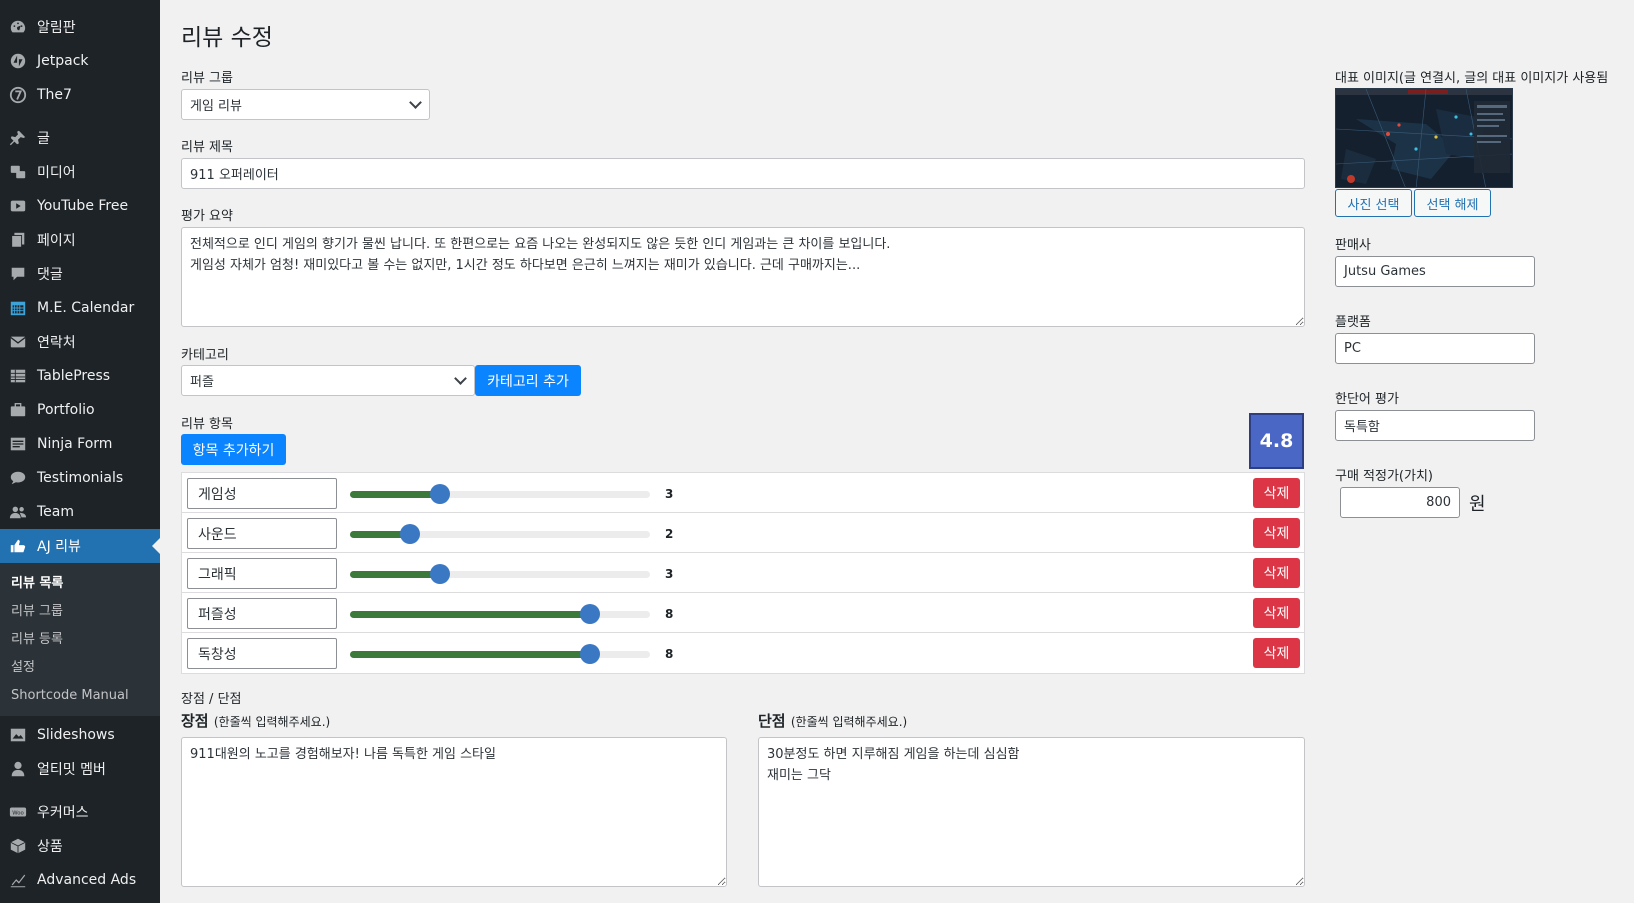 This screenshot has width=1634, height=903. I want to click on review-title-label: 리뷰 제목, so click(207, 147).